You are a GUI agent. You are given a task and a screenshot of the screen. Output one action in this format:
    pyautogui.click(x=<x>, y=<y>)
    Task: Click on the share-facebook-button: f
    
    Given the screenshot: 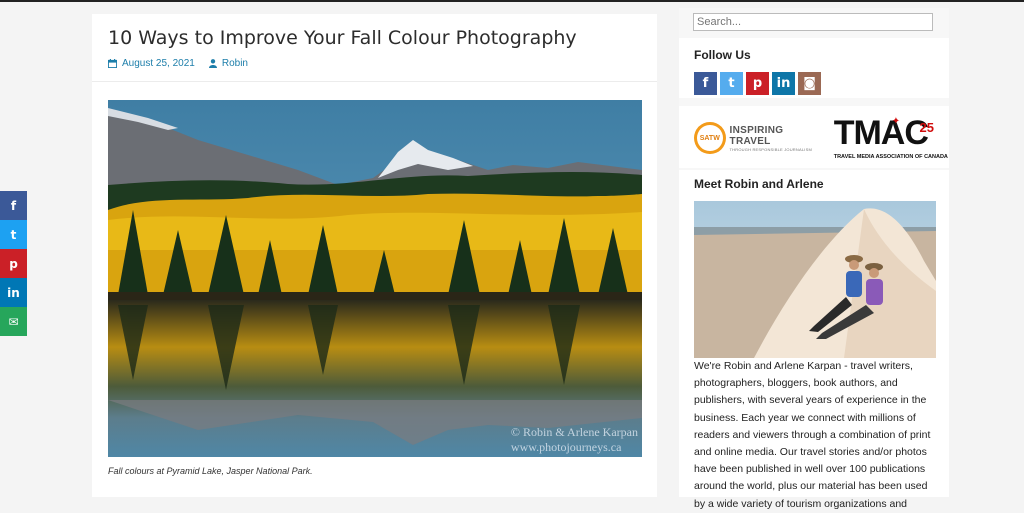 What is the action you would take?
    pyautogui.click(x=13, y=205)
    